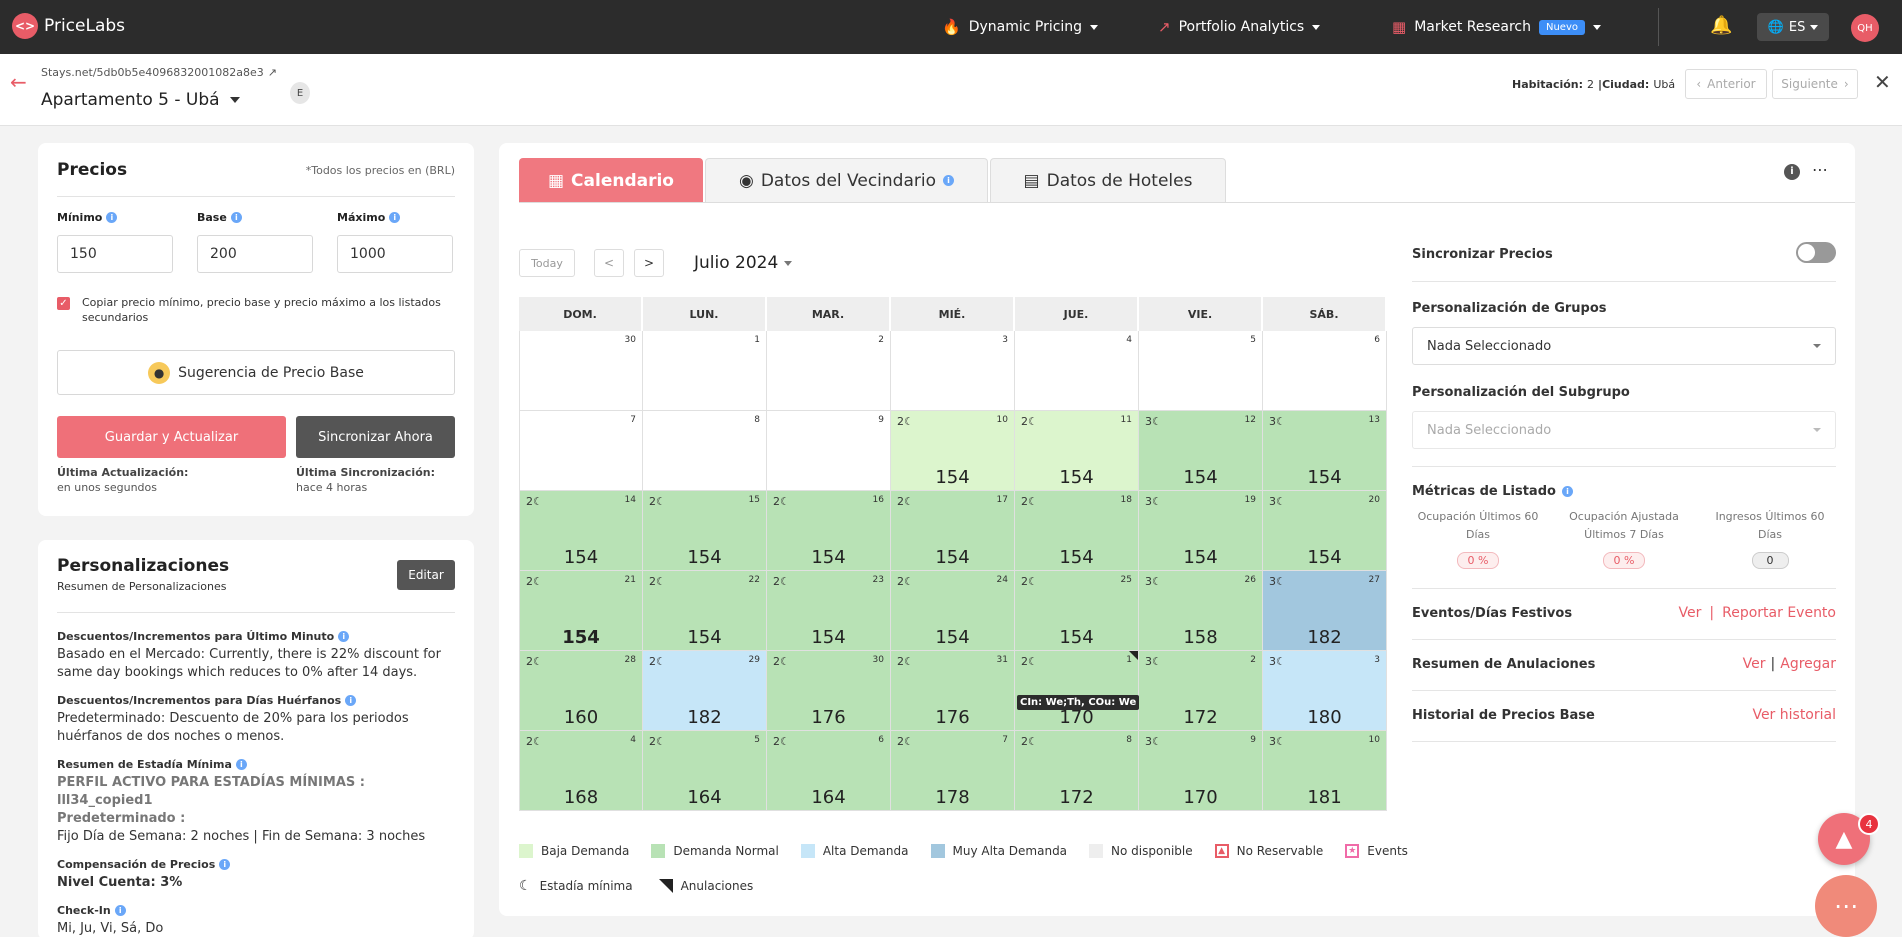 The height and width of the screenshot is (937, 1902). Describe the element at coordinates (1201, 691) in the screenshot. I see `calendar-day-cell: 2 3☾ 172` at that location.